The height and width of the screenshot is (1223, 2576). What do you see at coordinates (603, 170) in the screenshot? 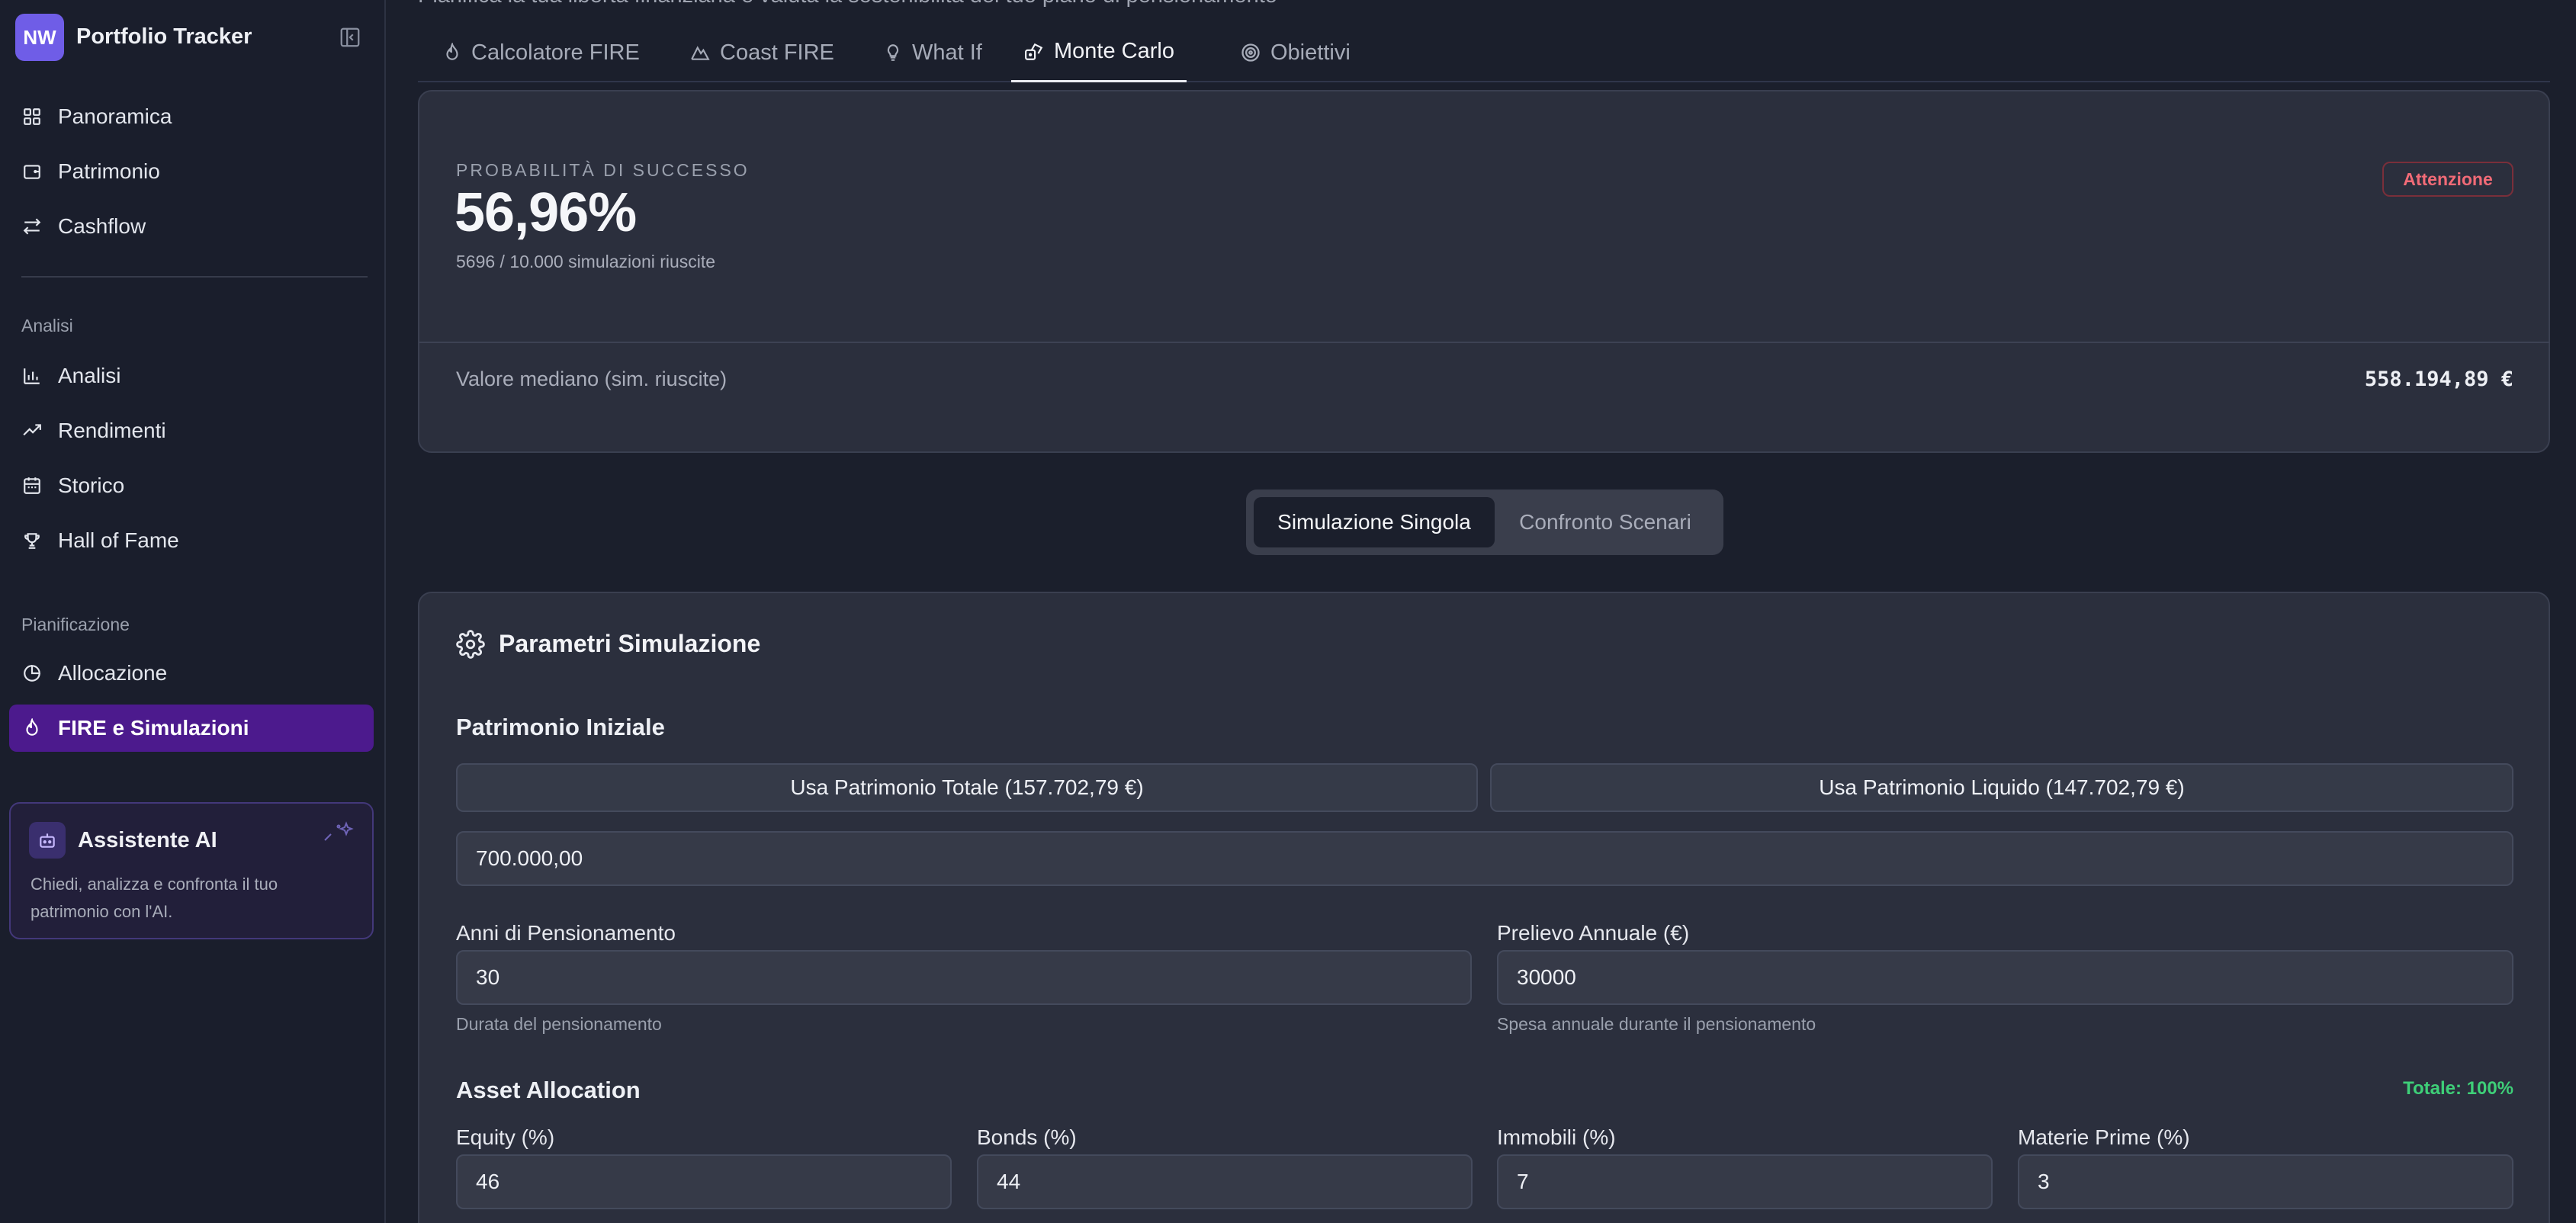
I see `success-probability-label: PROBABILITÀ DI SUCCESSO` at bounding box center [603, 170].